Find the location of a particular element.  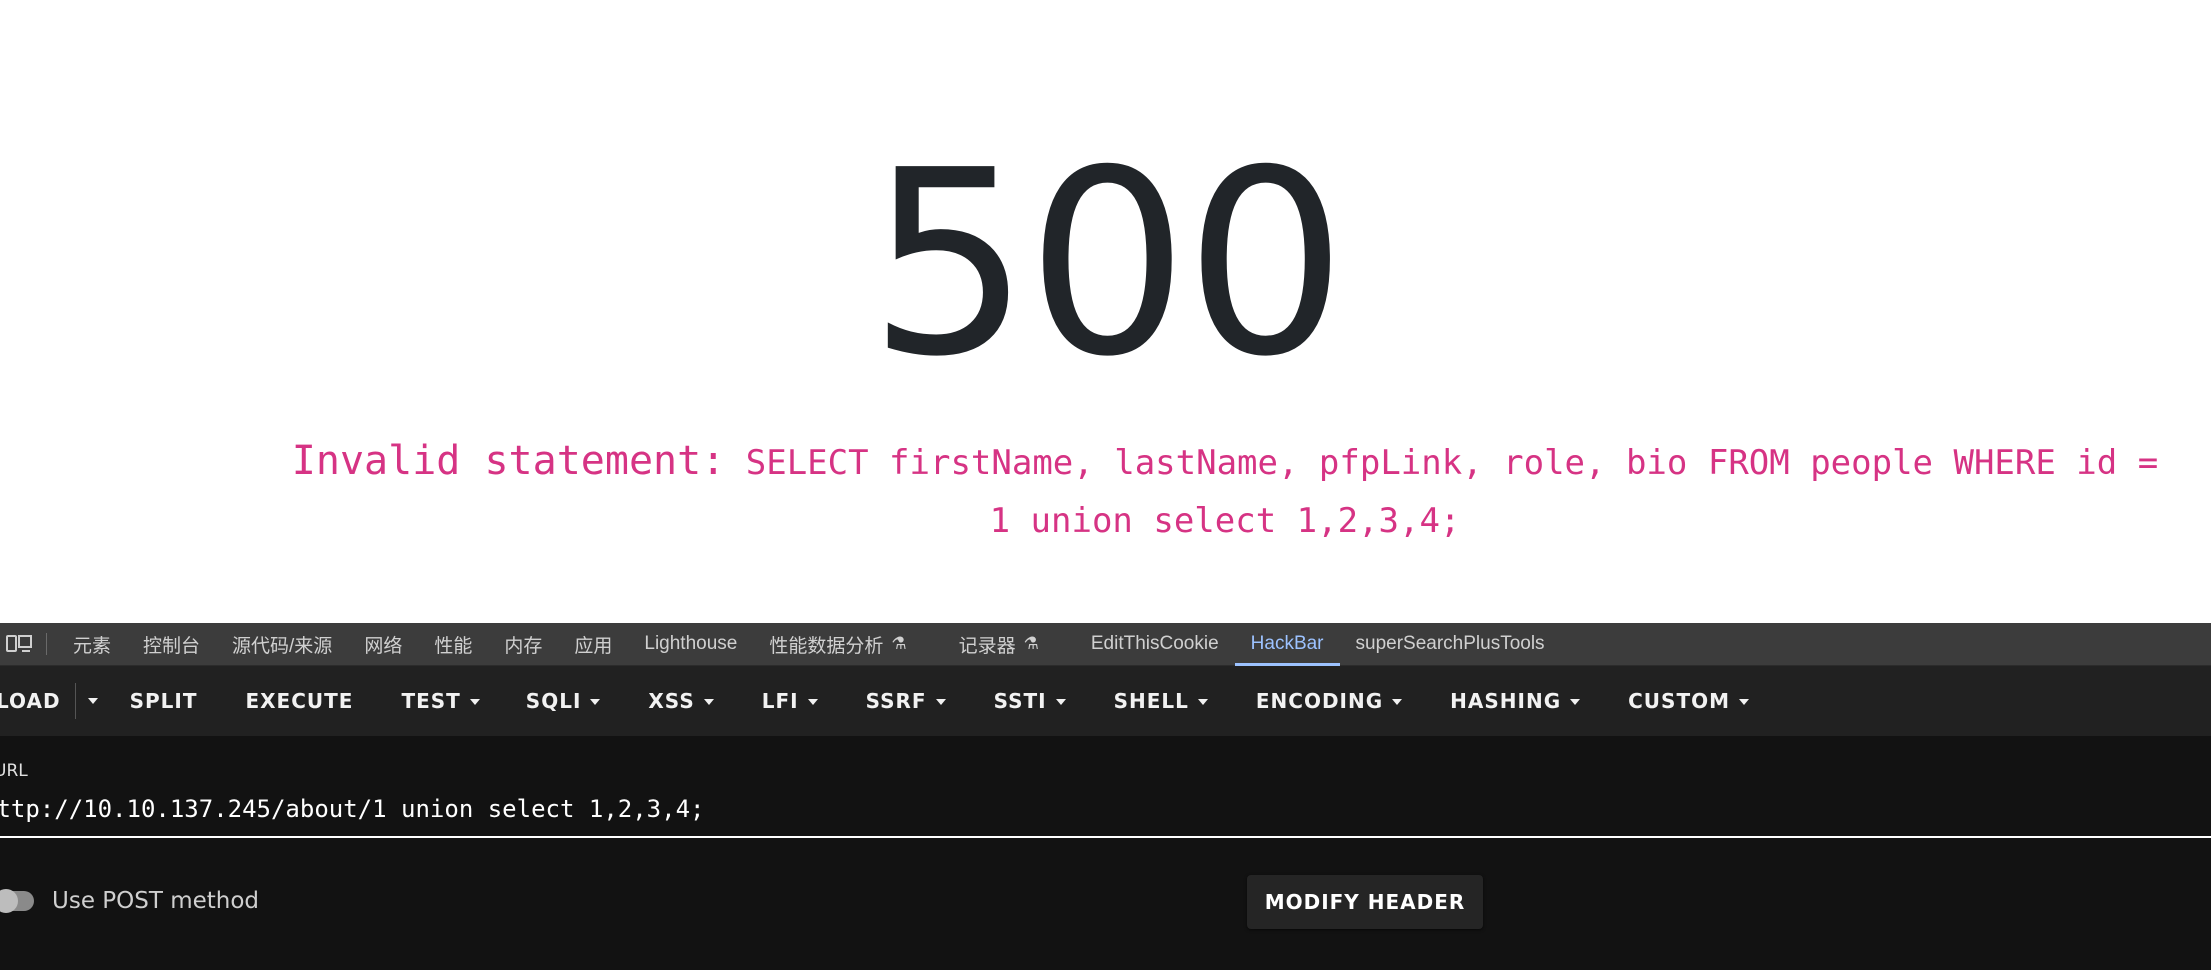

tab-application: 应用 is located at coordinates (593, 644).